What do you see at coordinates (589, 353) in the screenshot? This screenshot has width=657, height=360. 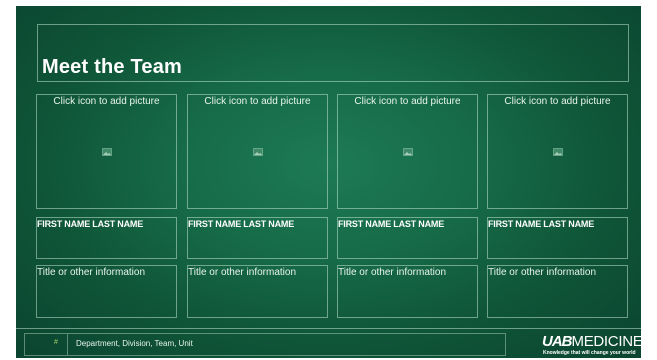 I see `logo-tagline: Knowledge that will change your world` at bounding box center [589, 353].